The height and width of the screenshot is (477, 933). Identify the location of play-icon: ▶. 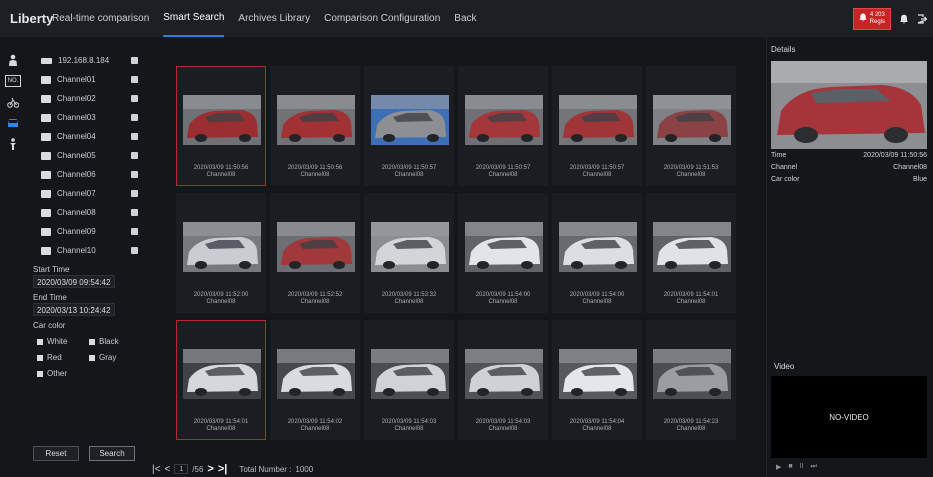
(778, 467).